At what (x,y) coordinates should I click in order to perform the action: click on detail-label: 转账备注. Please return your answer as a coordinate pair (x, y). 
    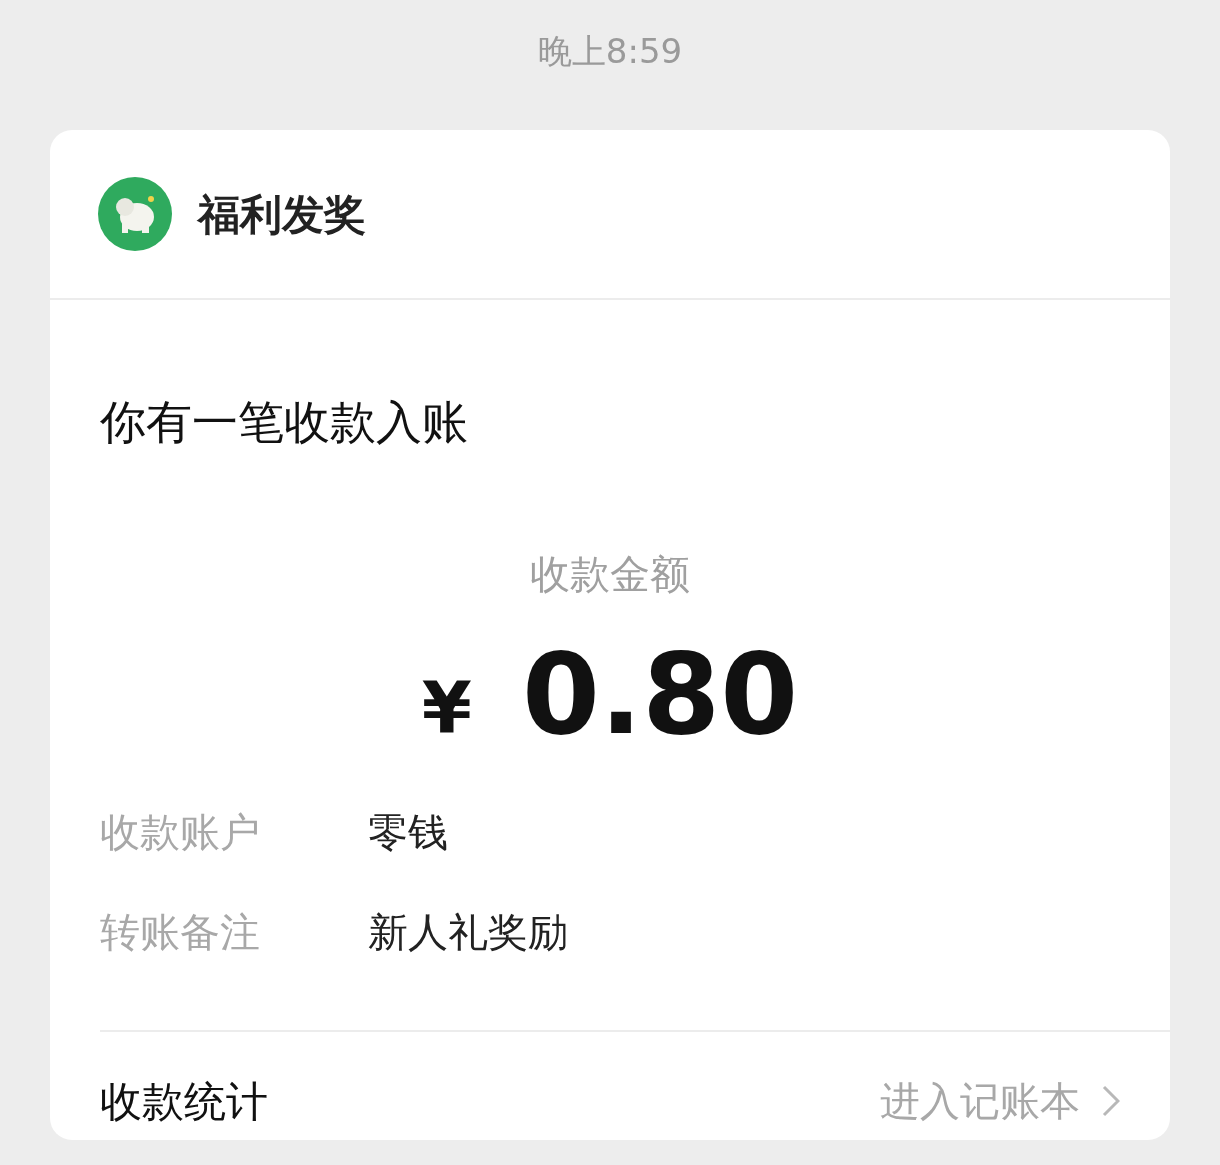
    Looking at the image, I should click on (180, 932).